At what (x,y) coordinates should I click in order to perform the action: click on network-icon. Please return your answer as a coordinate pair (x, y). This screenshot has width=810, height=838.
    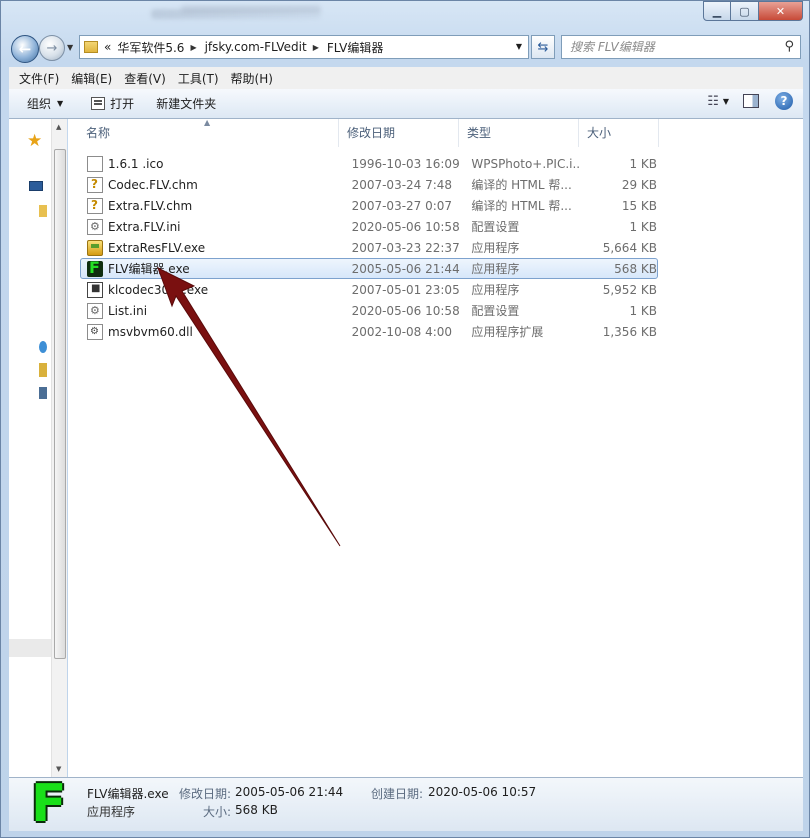
    Looking at the image, I should click on (43, 393).